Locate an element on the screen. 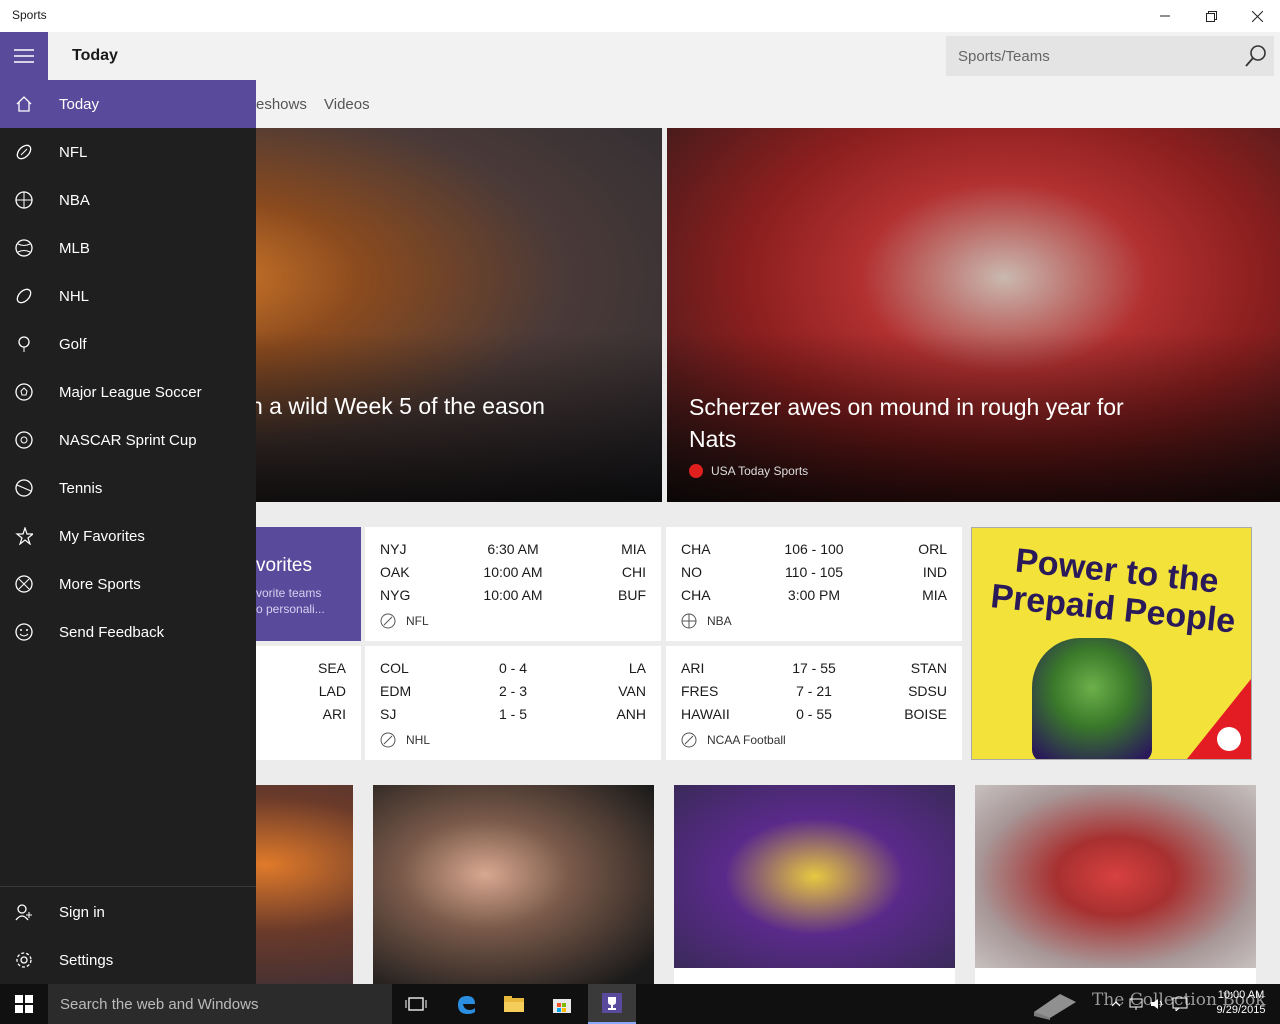 This screenshot has width=1280, height=1024. hero-headline: n a wild Week 5 of the eason is located at coordinates (440, 406).